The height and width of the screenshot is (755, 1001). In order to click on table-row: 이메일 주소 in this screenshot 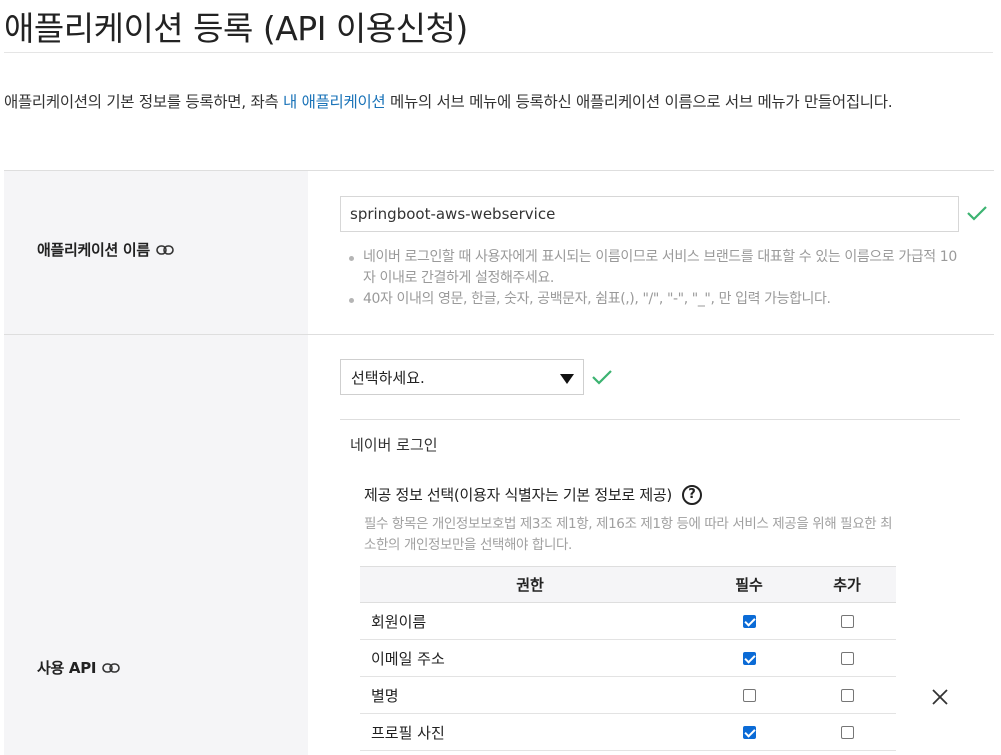, I will do `click(628, 658)`.